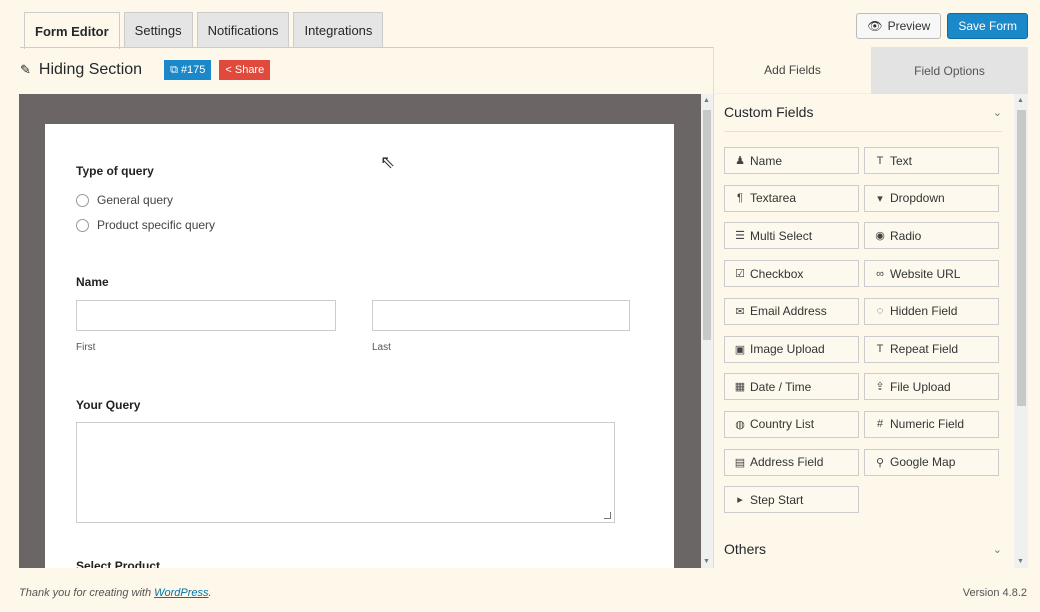  Describe the element at coordinates (924, 349) in the screenshot. I see `field-button-label: Repeat Field` at that location.